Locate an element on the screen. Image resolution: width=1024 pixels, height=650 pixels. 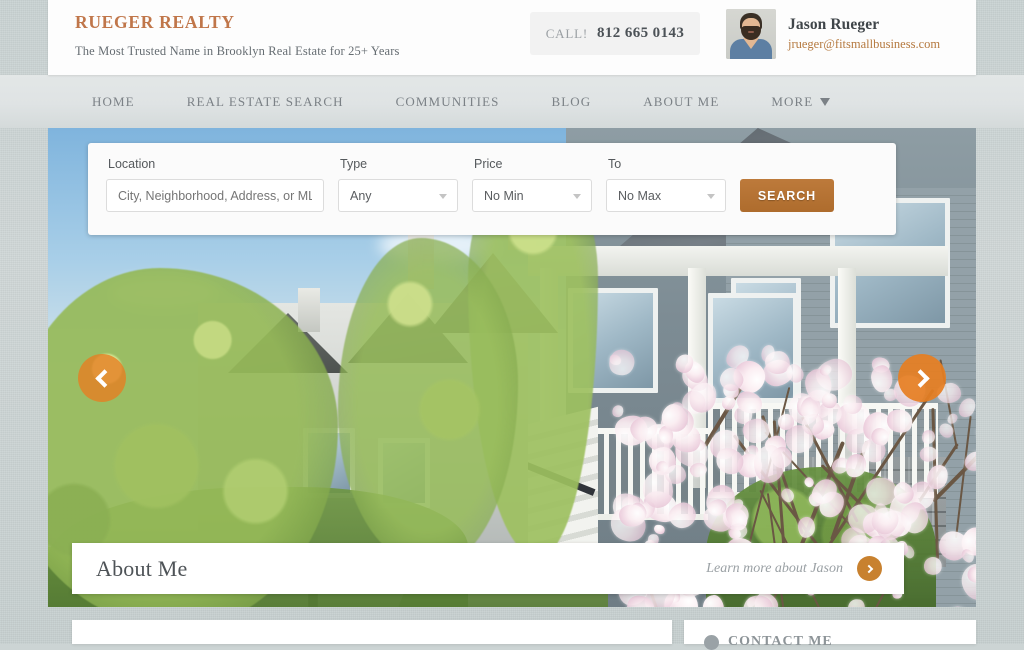
price-min-field-group: Price No Min is located at coordinates (532, 184).